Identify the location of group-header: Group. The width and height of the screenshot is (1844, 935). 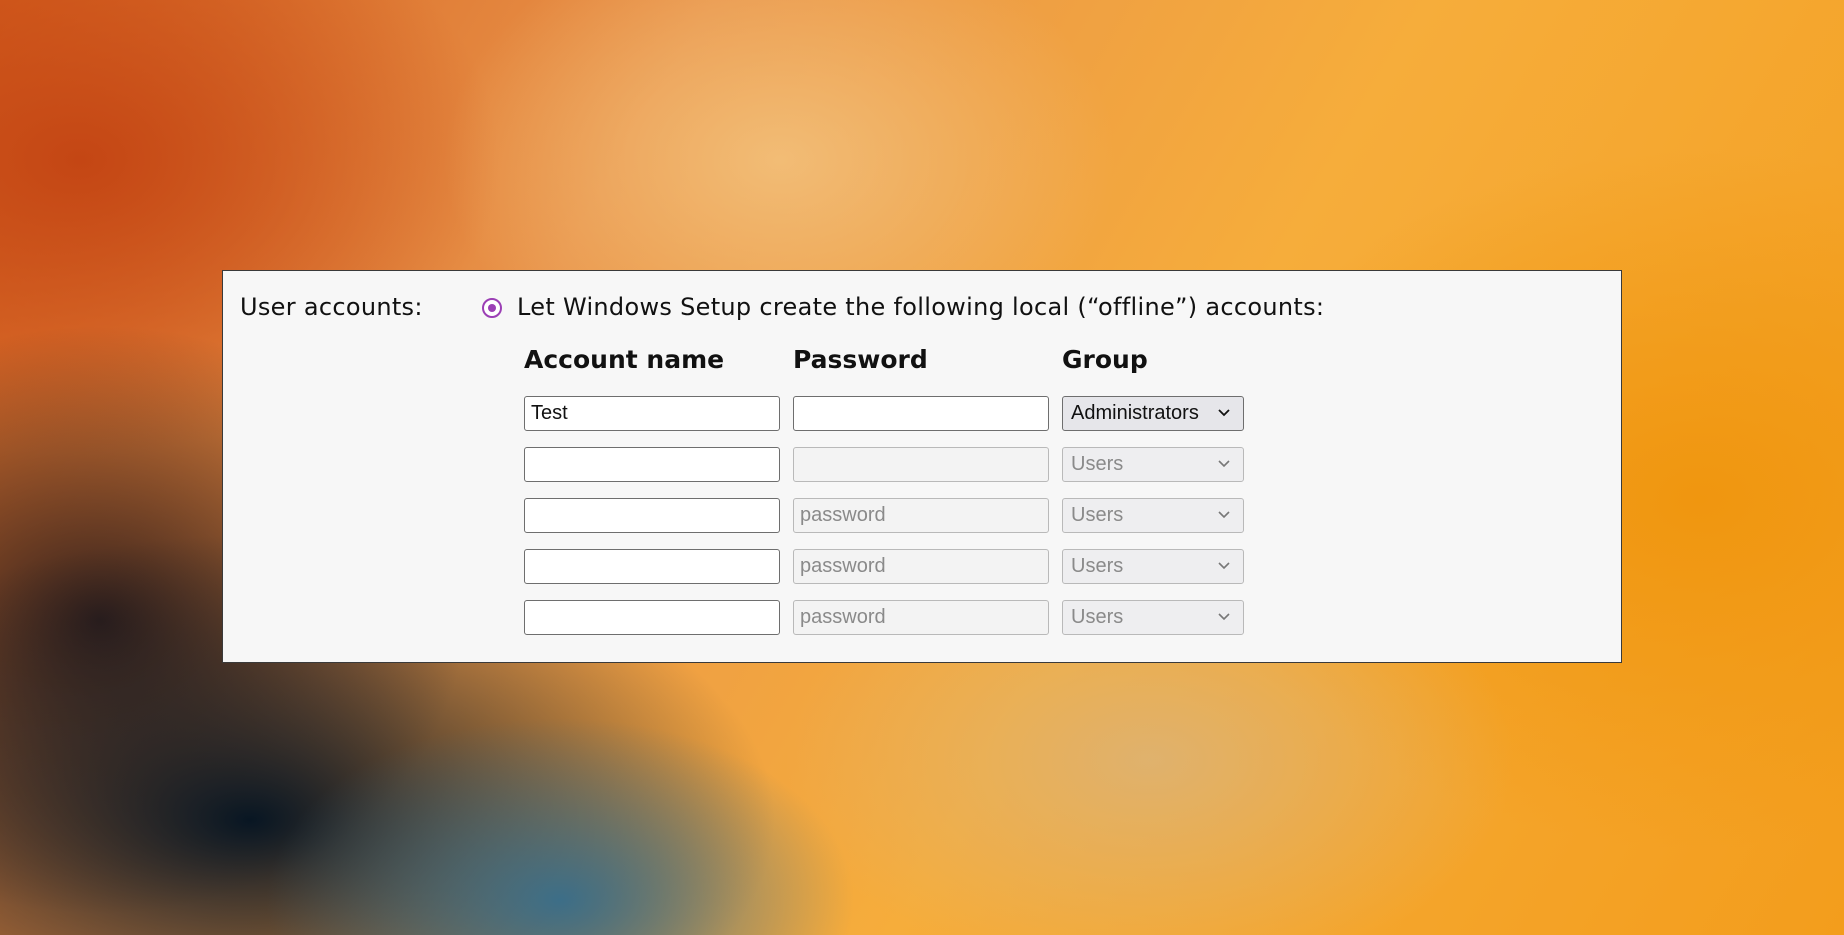
(1105, 359).